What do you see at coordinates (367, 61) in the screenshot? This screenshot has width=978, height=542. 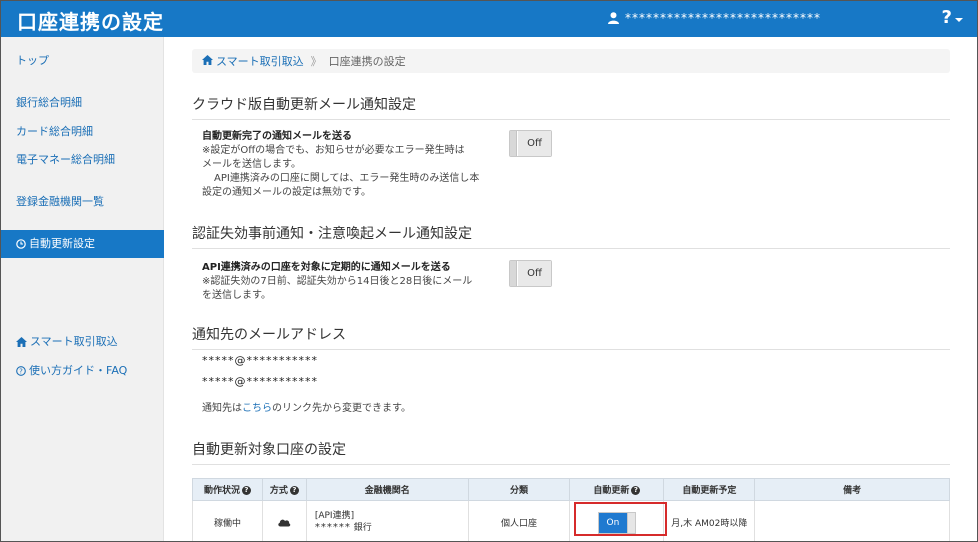 I see `breadcrumb-current: 口座連携の設定` at bounding box center [367, 61].